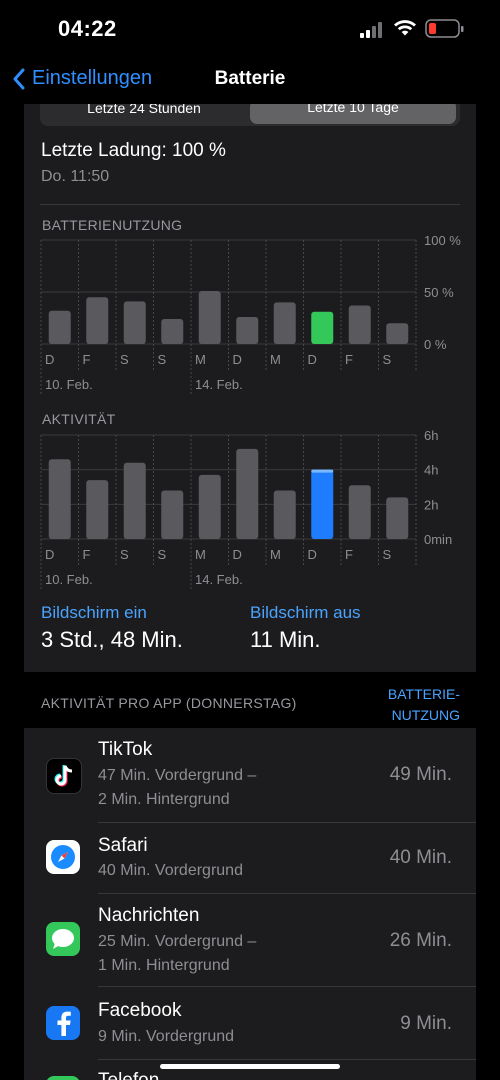 This screenshot has width=500, height=1080. Describe the element at coordinates (87, 28) in the screenshot. I see `status-time: 04:22` at that location.